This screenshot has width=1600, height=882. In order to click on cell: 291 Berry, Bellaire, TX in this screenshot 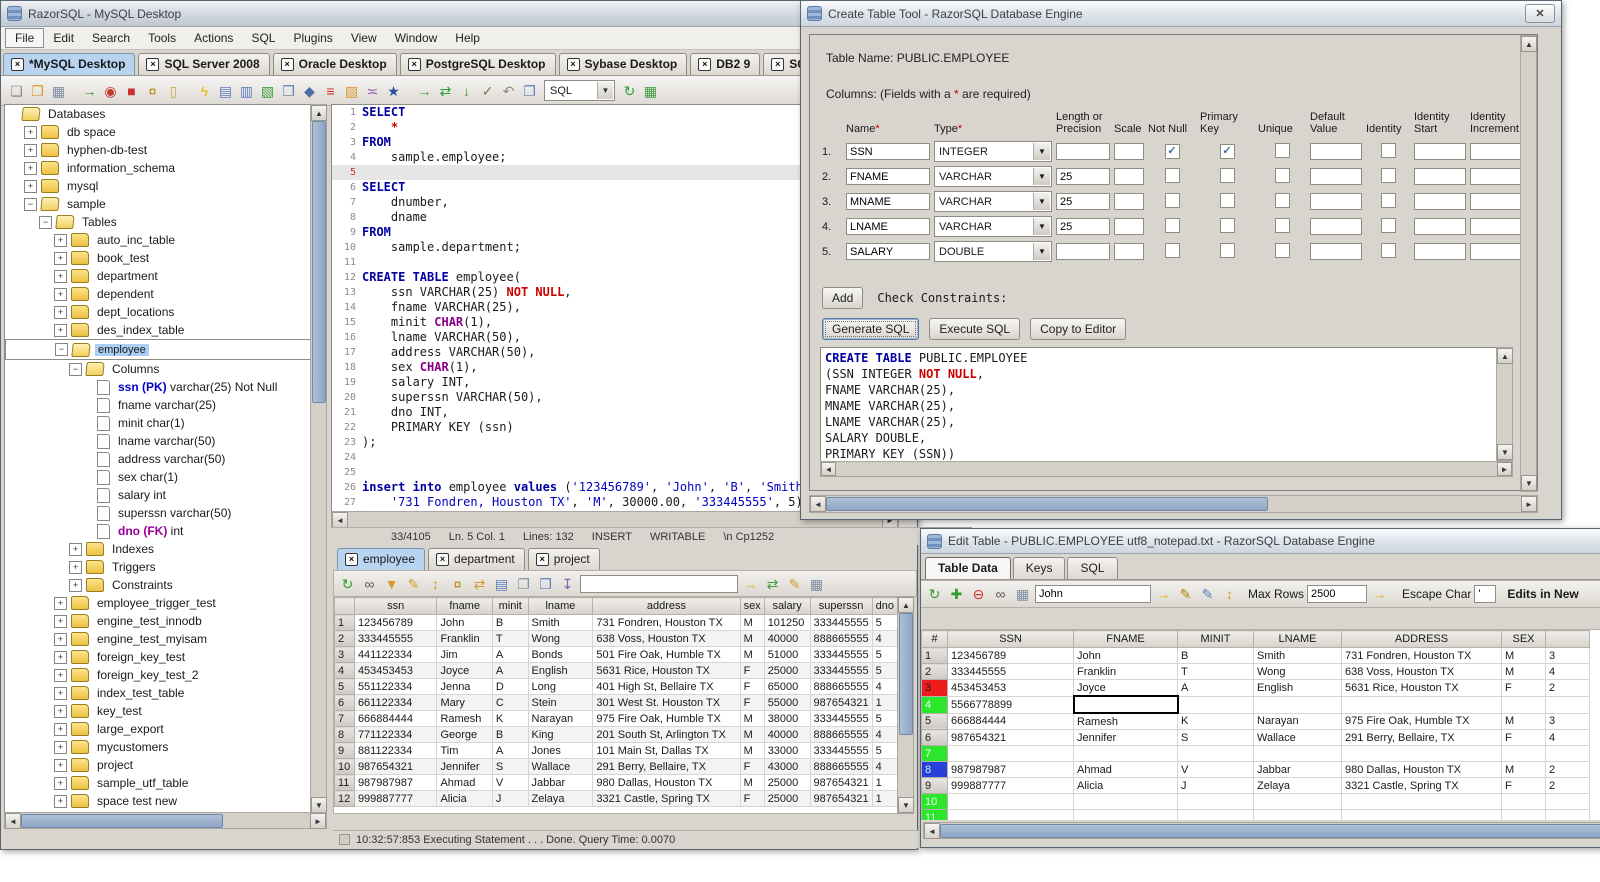, I will do `click(1421, 737)`.